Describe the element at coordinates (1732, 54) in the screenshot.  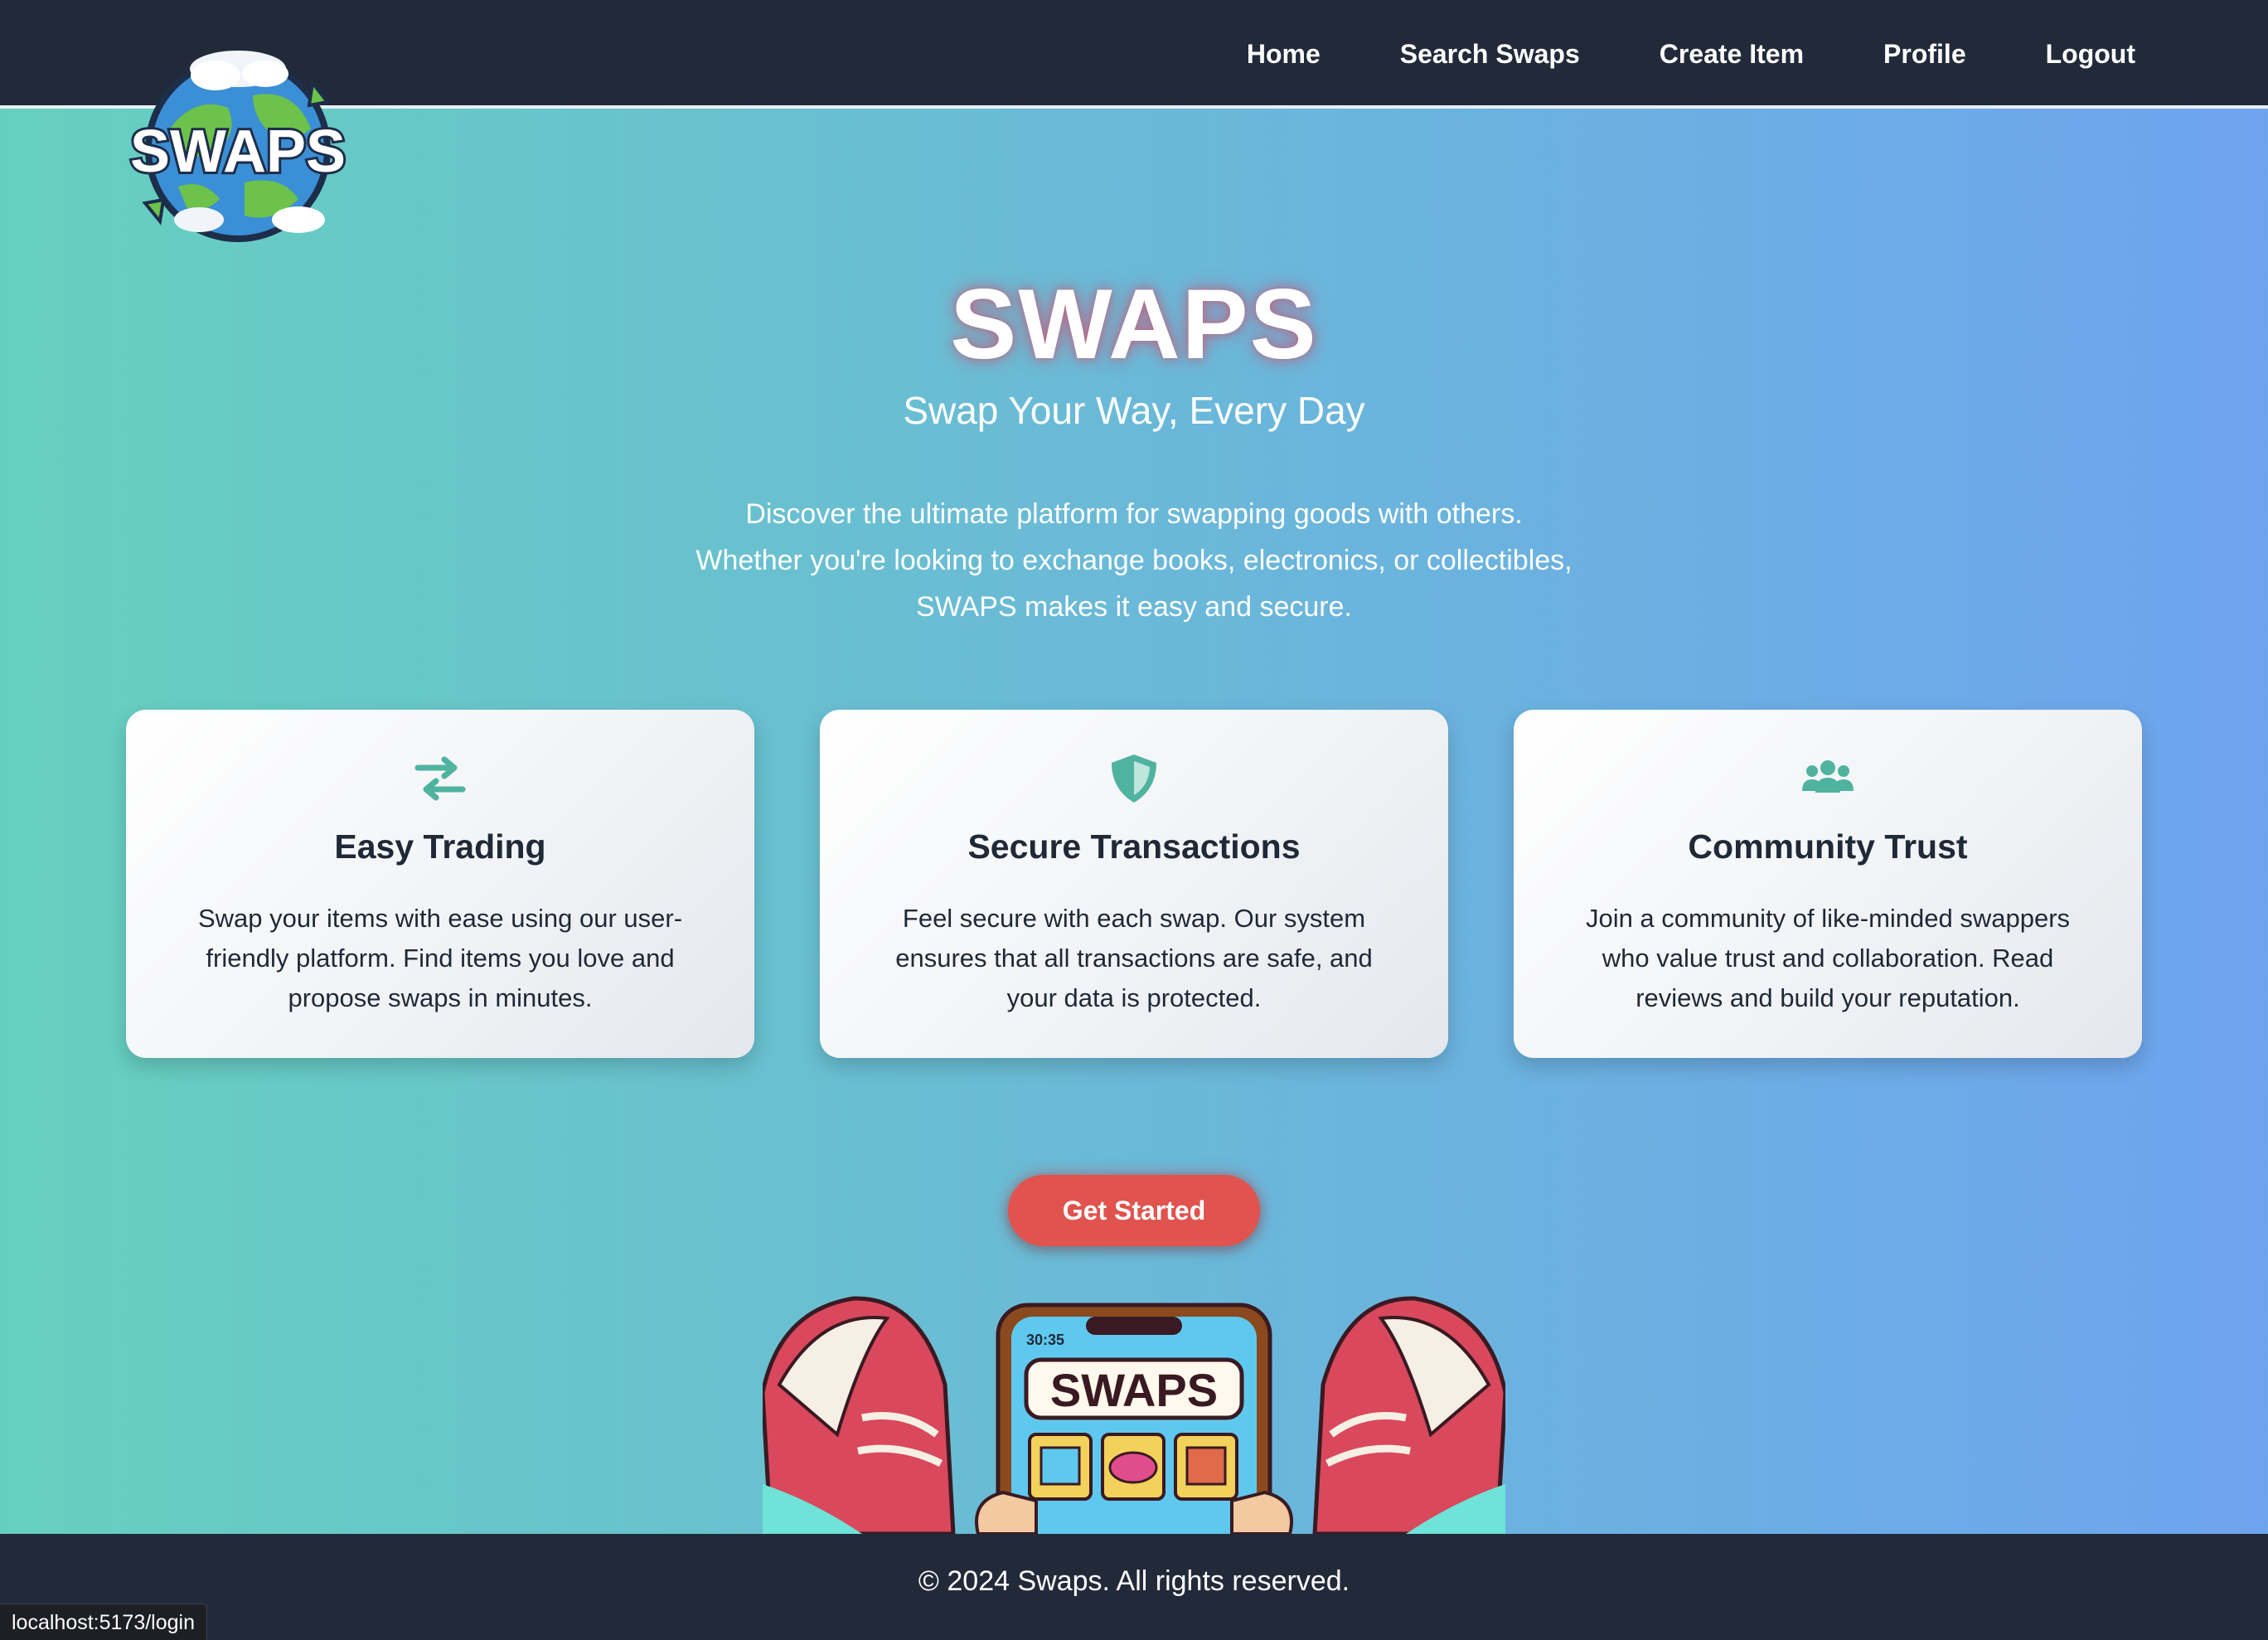
I see `nav-link-create-item: Create Item` at that location.